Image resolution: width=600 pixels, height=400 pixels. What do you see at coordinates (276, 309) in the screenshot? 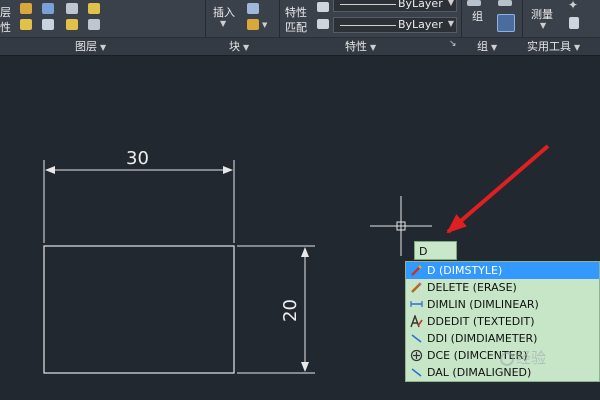
I see `vertical-dimension` at bounding box center [276, 309].